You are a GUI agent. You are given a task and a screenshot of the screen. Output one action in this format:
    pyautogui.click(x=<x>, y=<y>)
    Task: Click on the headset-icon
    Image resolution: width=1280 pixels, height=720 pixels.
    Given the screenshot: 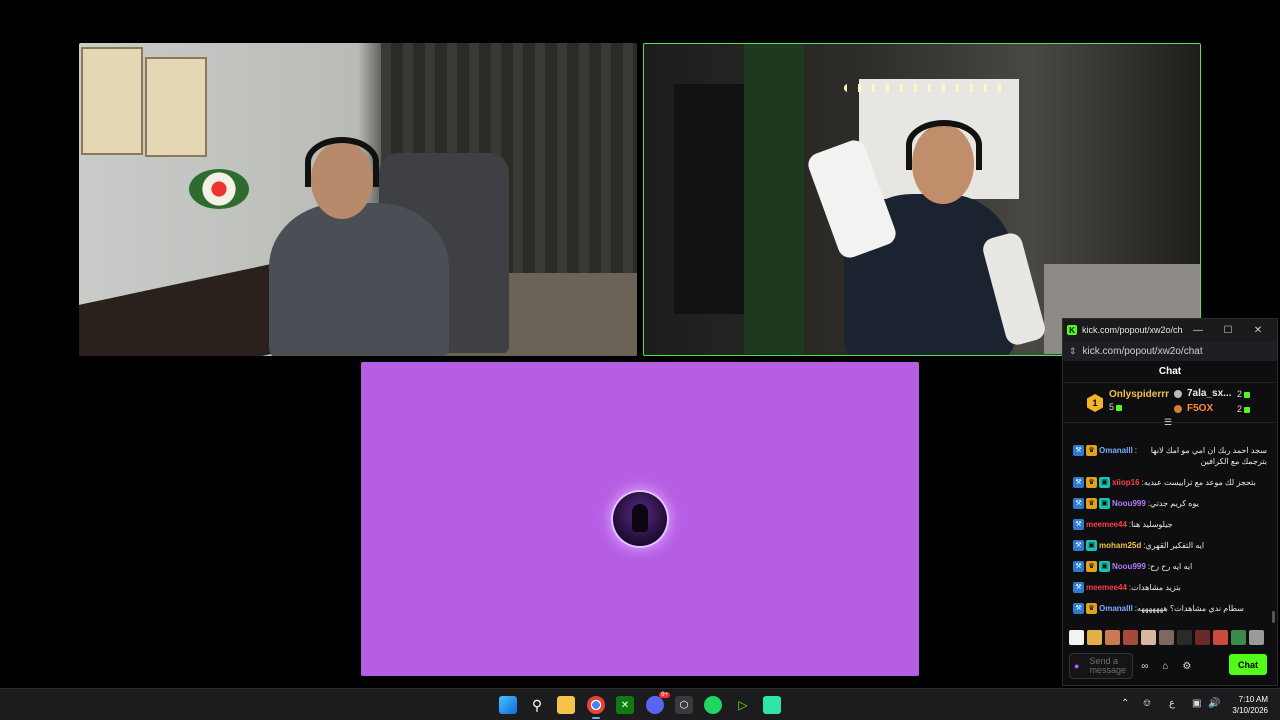 What is the action you would take?
    pyautogui.click(x=342, y=162)
    